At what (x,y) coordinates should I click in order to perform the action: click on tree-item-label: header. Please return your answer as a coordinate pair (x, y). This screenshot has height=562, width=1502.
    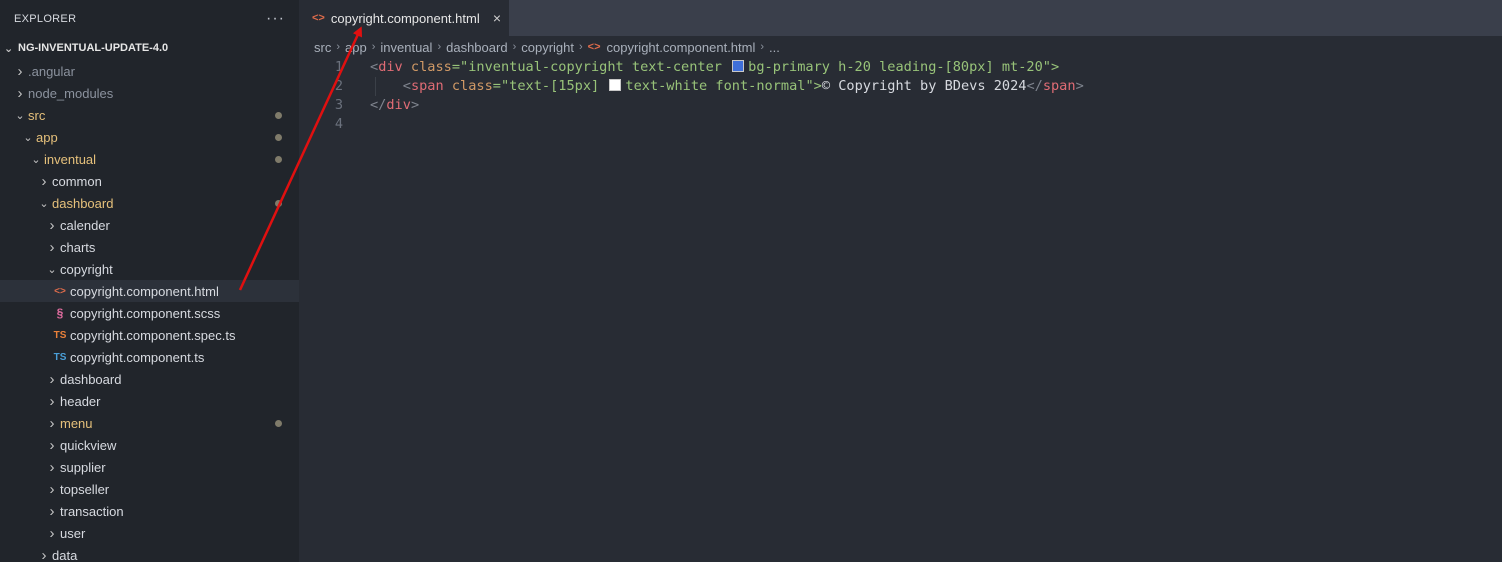
    Looking at the image, I should click on (80, 401).